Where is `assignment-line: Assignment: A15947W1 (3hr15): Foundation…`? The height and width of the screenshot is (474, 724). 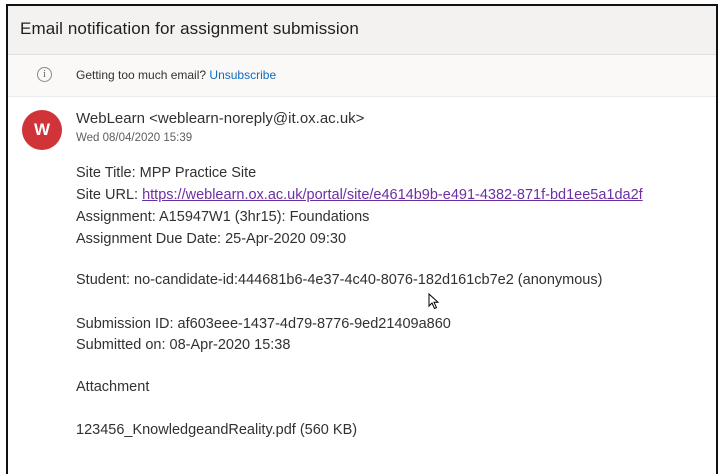 assignment-line: Assignment: A15947W1 (3hr15): Foundation… is located at coordinates (223, 217).